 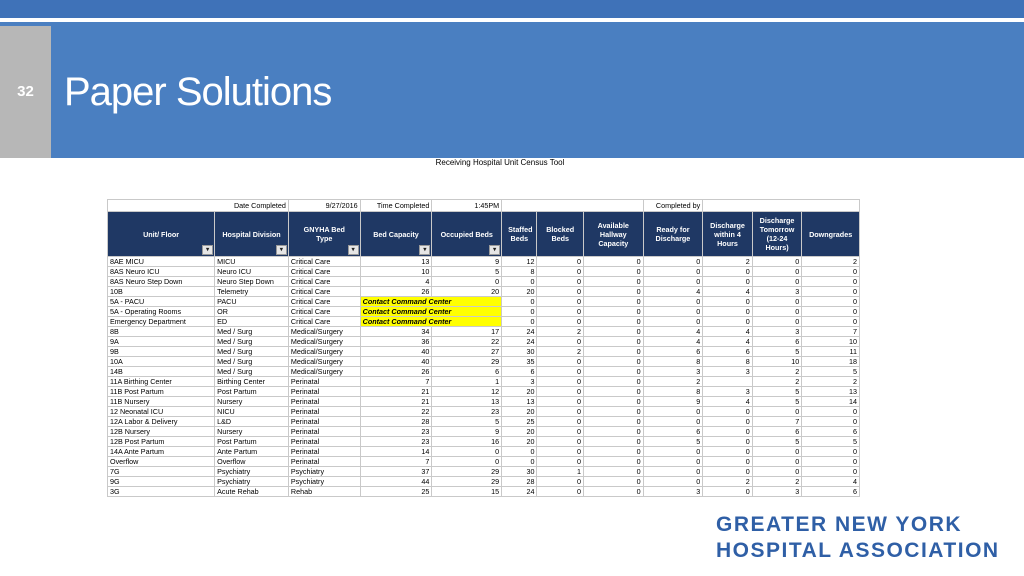 What do you see at coordinates (396, 441) in the screenshot?
I see `table-cell: 23` at bounding box center [396, 441].